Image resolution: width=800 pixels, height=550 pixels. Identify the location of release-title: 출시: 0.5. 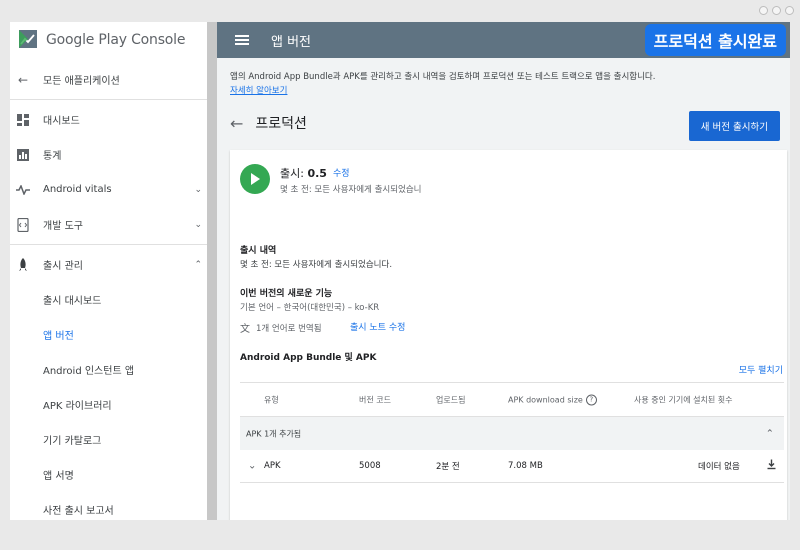
(303, 173).